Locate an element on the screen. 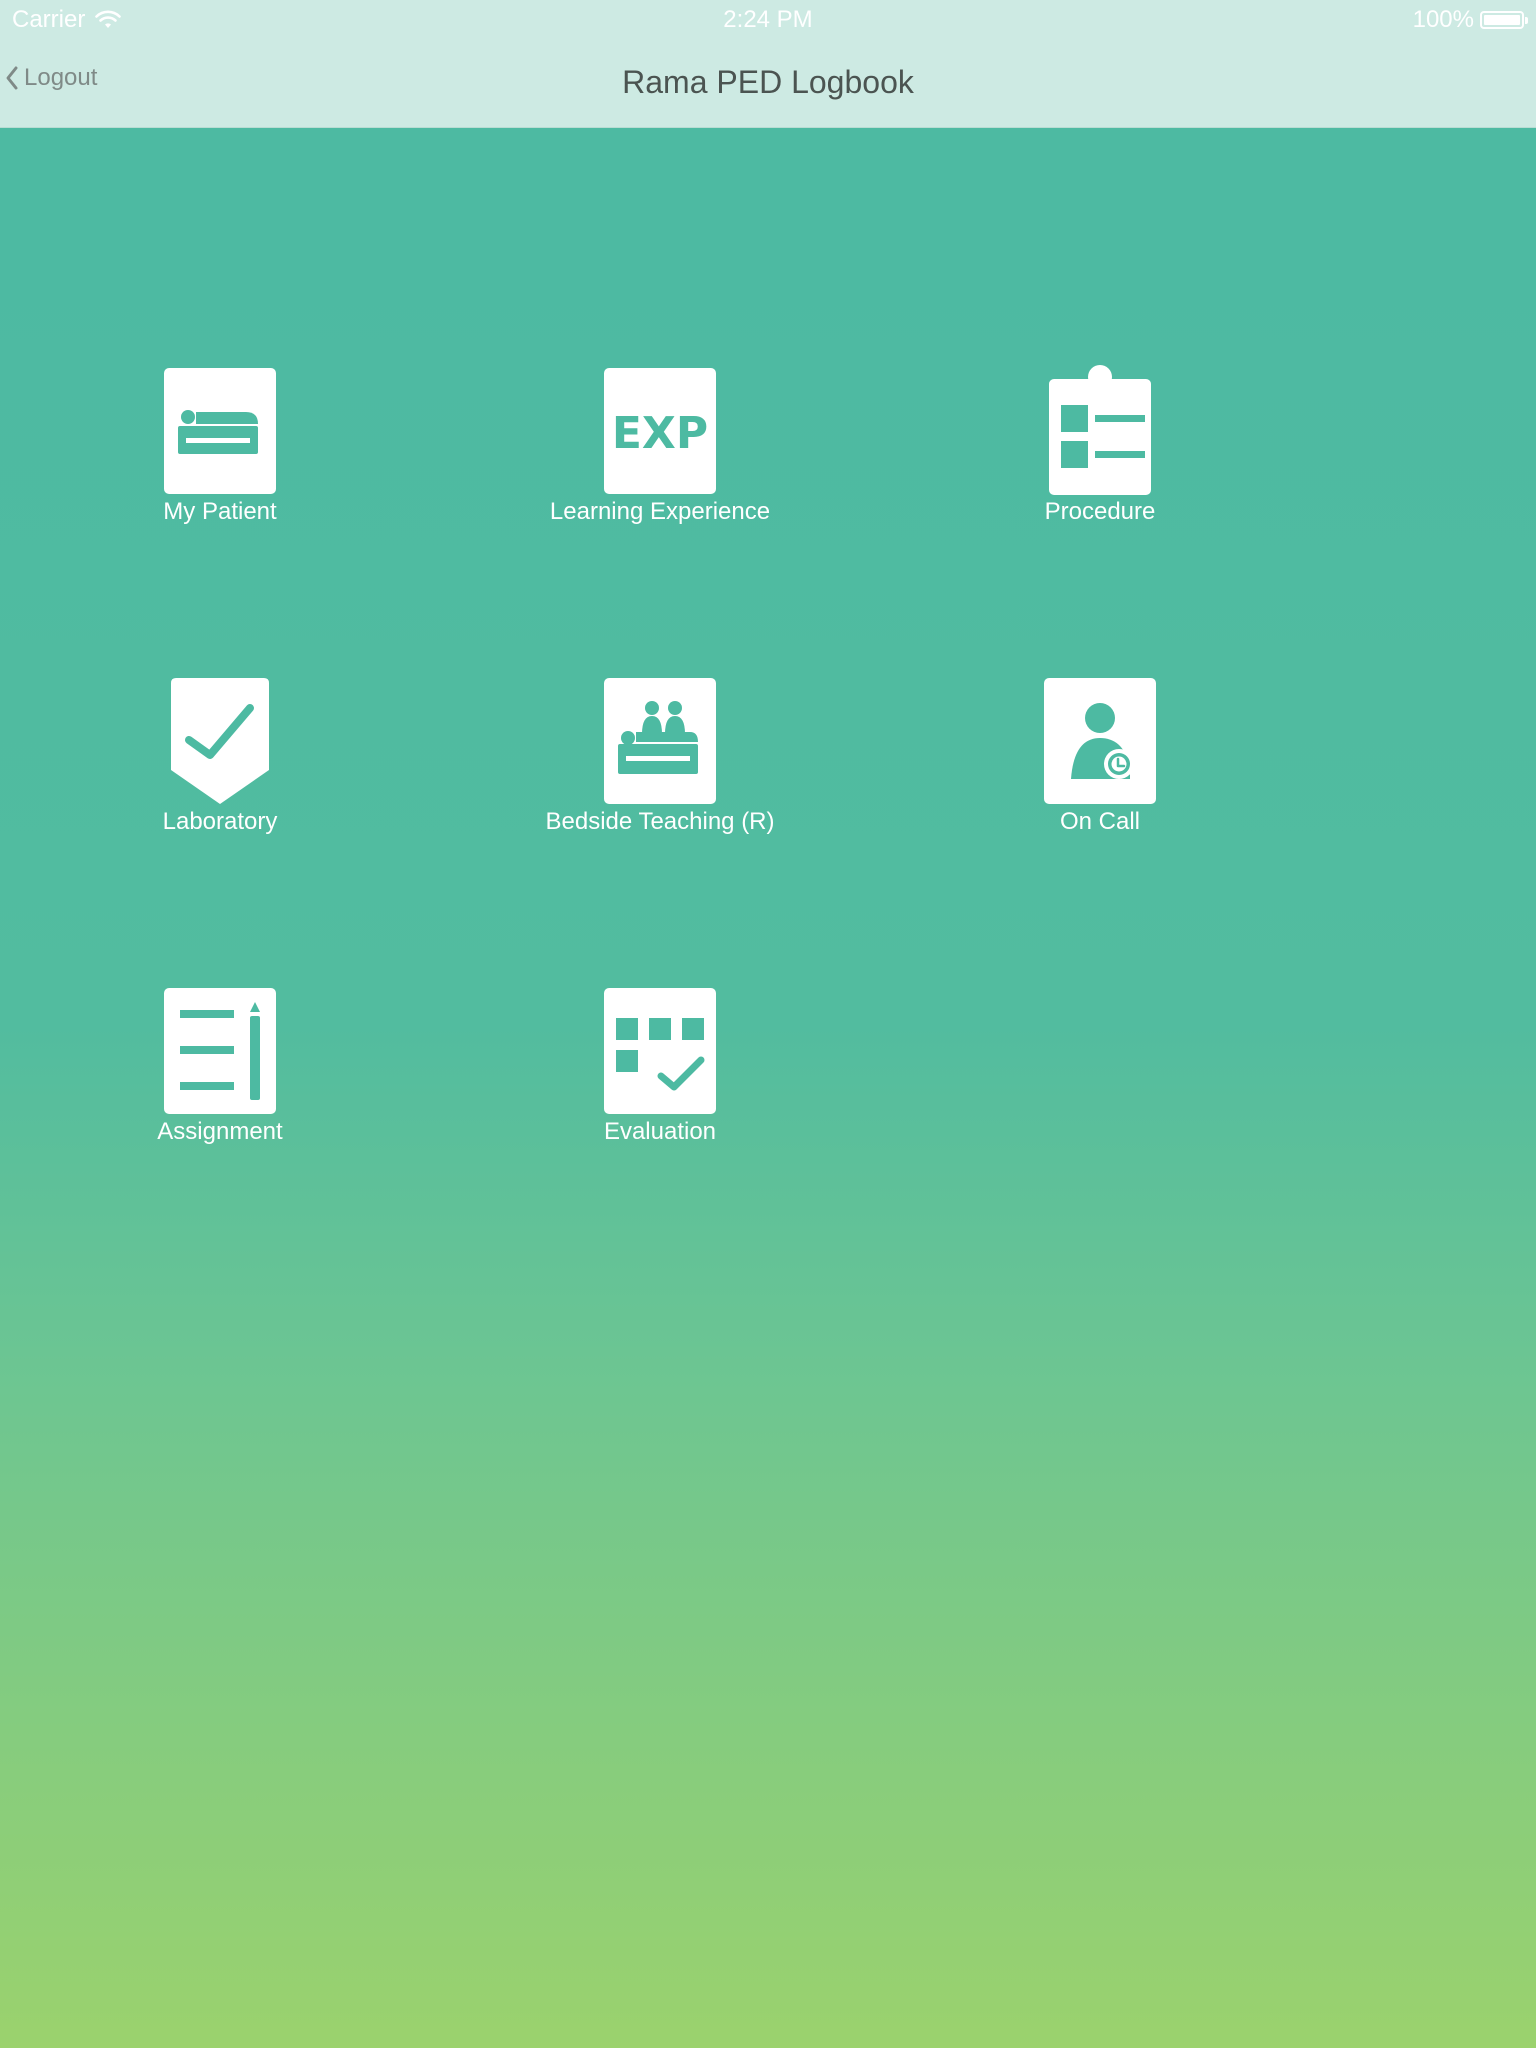  menu-item-label: My Patient is located at coordinates (220, 511).